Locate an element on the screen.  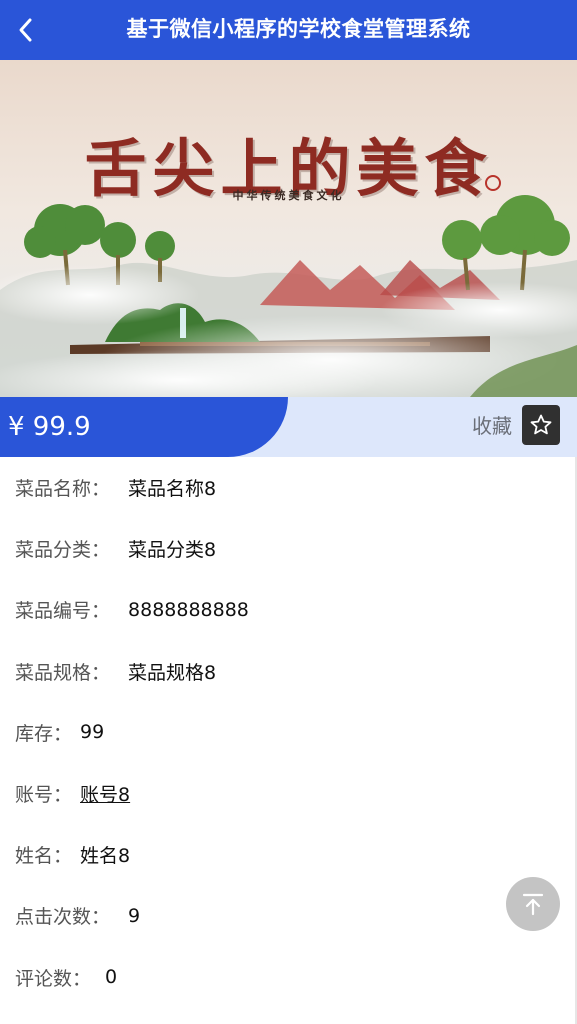
detail-label: 点击次数： is located at coordinates (63, 917).